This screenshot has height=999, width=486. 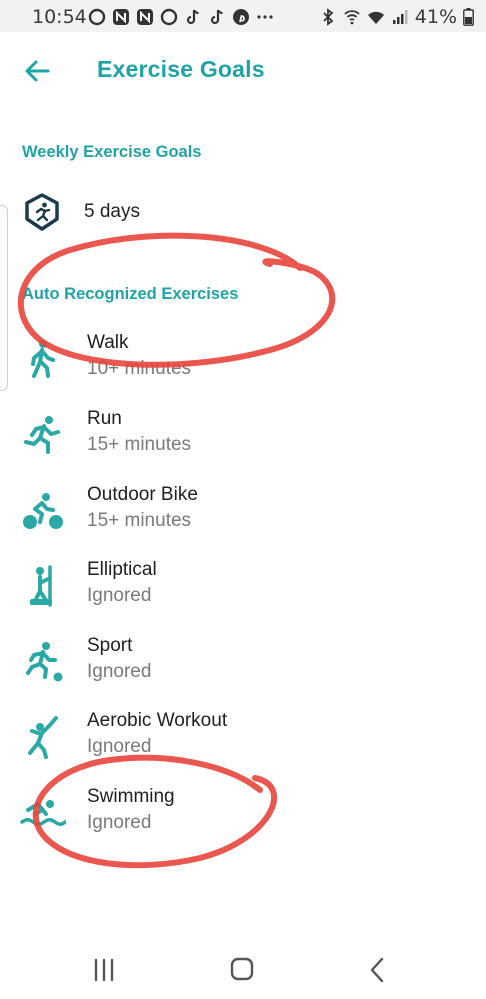 I want to click on page-title: Exercise Goals, so click(x=181, y=69).